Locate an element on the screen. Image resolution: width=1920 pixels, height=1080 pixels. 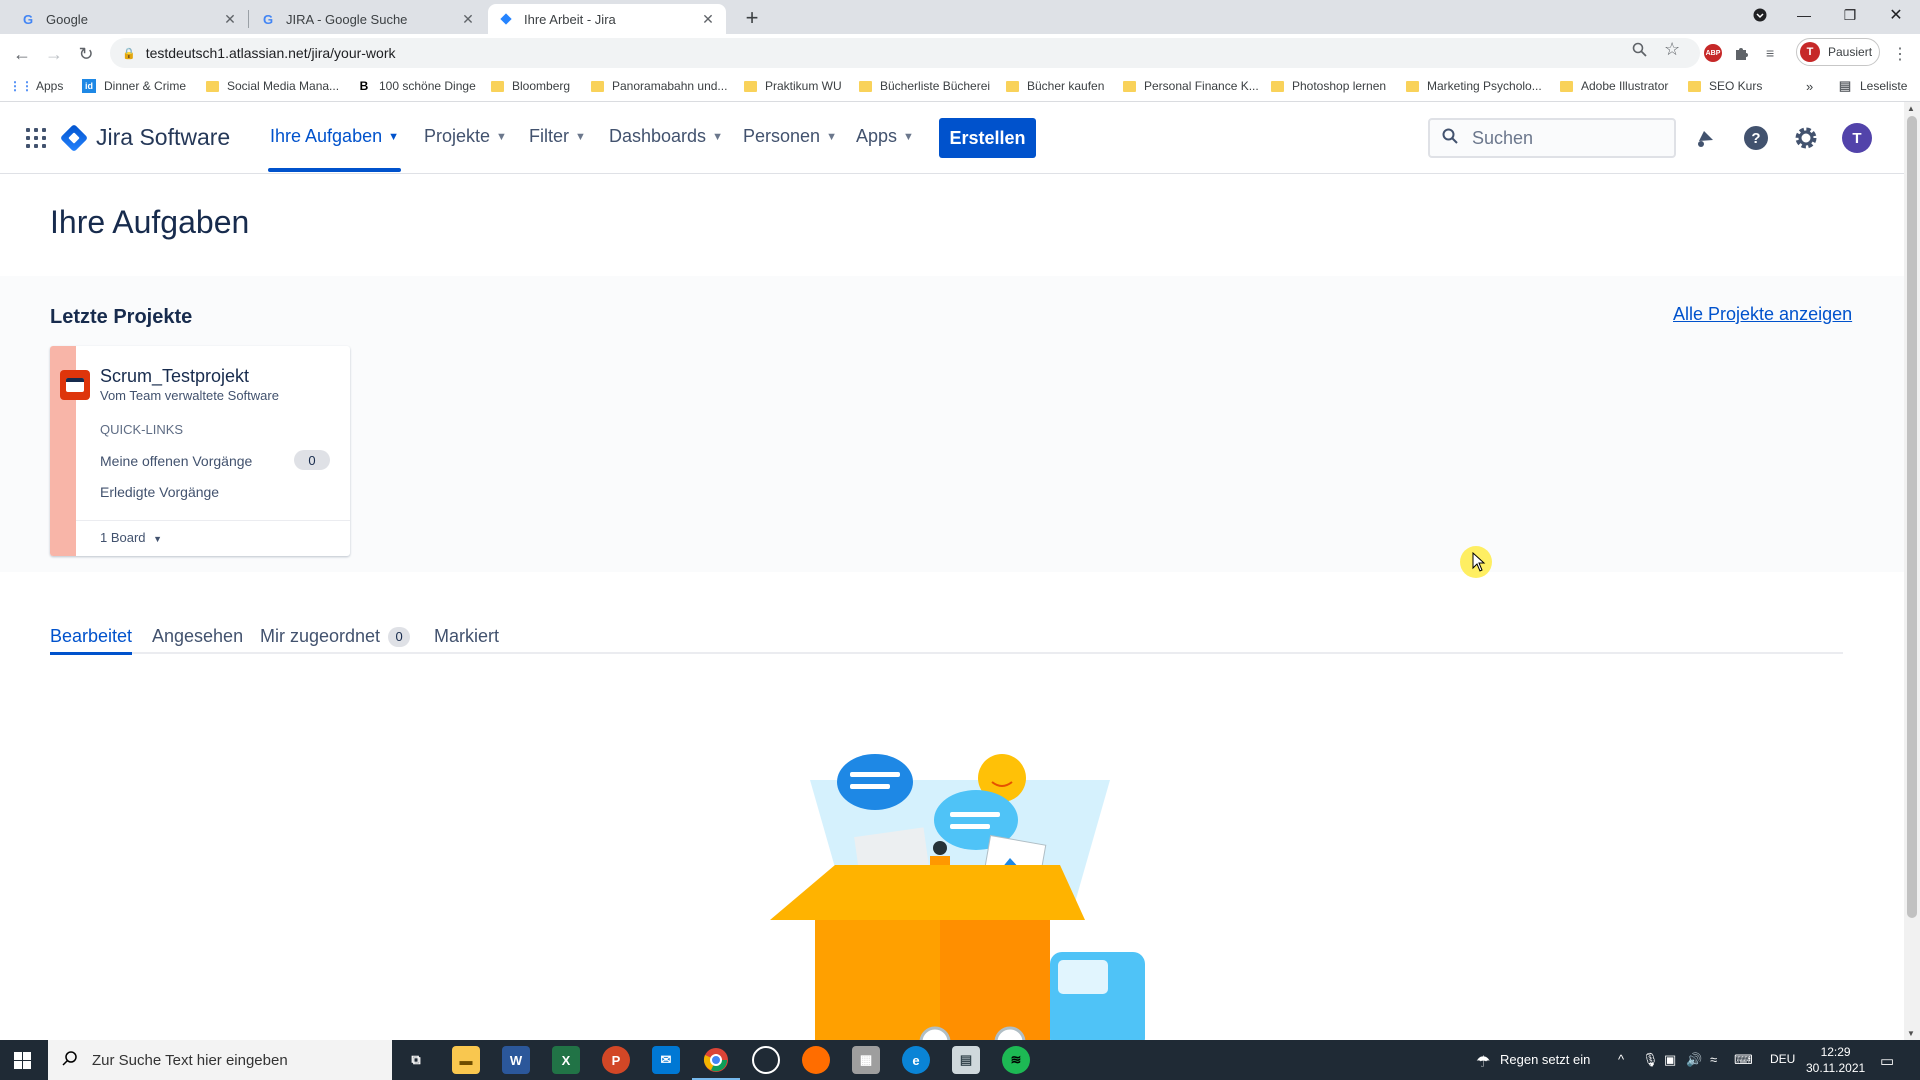
bookmark-item: B 100 schöne Dinge is located at coordinates (416, 86).